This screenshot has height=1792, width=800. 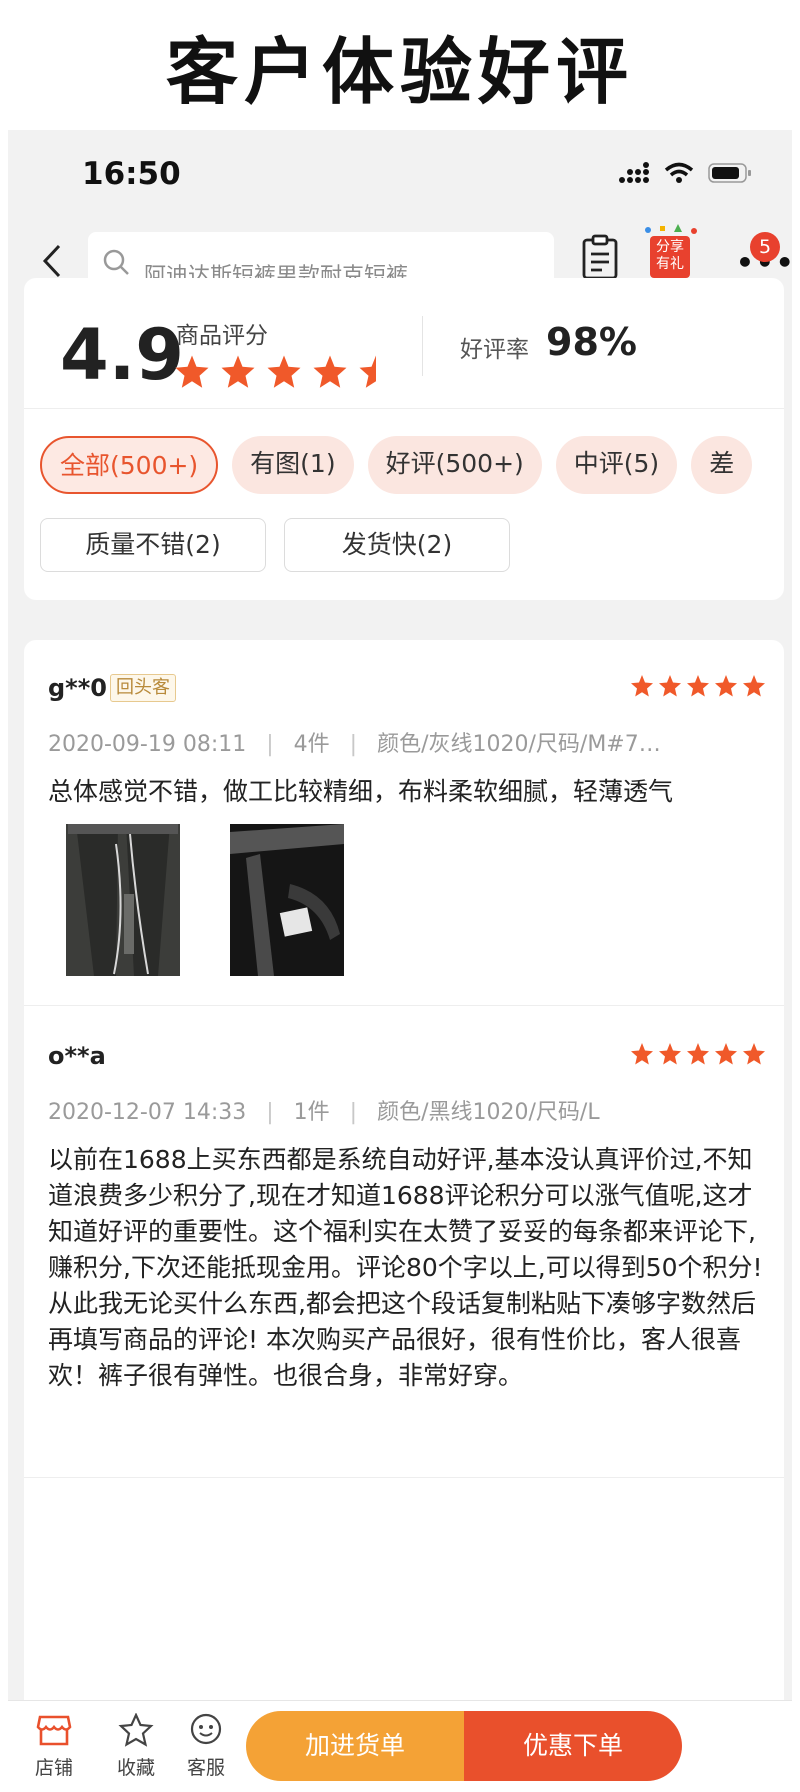 I want to click on tag-negative: 差, so click(x=722, y=465).